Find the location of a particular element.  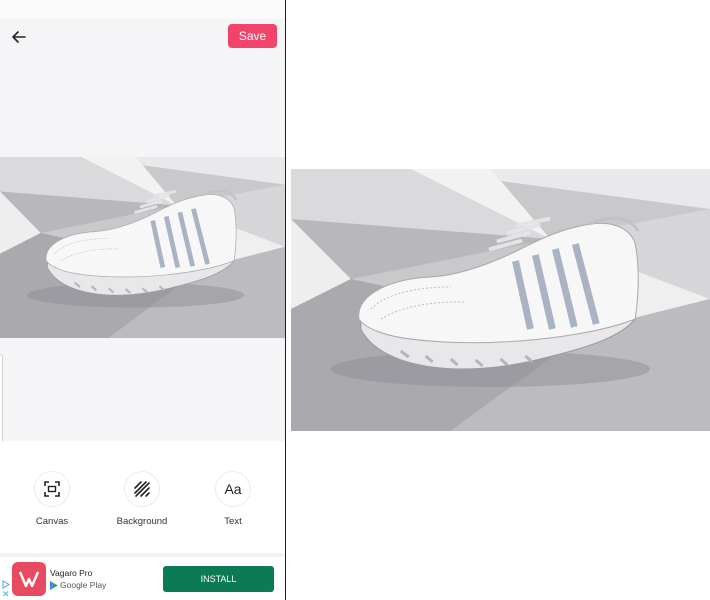

tool-label: Canvas is located at coordinates (52, 521).